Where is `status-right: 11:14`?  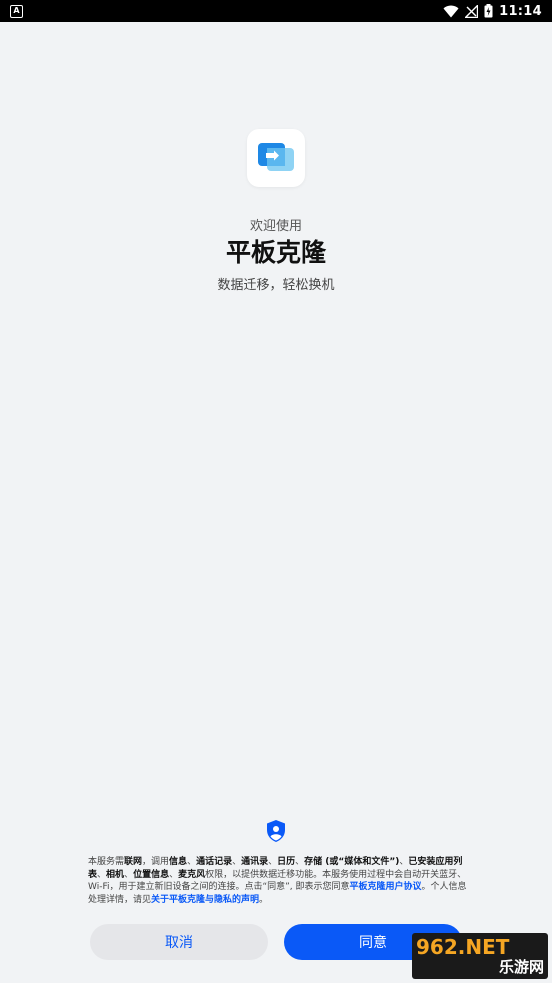
status-right: 11:14 is located at coordinates (492, 11).